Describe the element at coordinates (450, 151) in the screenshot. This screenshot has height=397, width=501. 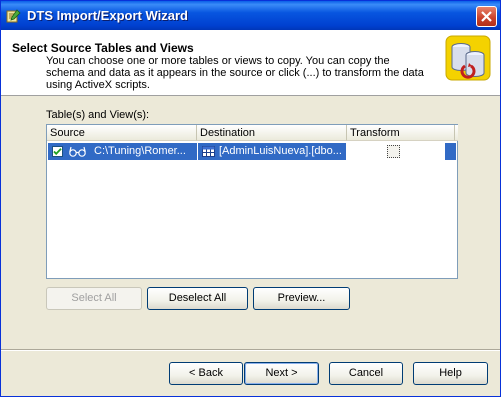
I see `row-selection-end` at that location.